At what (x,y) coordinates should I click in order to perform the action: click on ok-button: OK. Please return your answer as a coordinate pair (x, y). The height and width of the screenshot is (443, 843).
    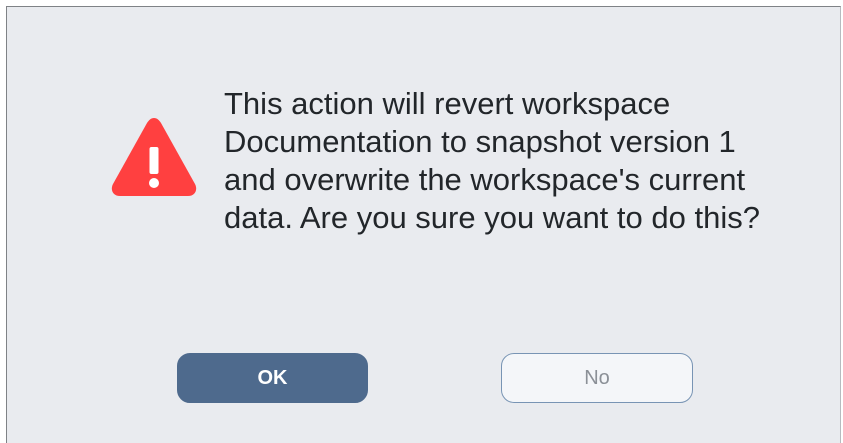
    Looking at the image, I should click on (272, 378).